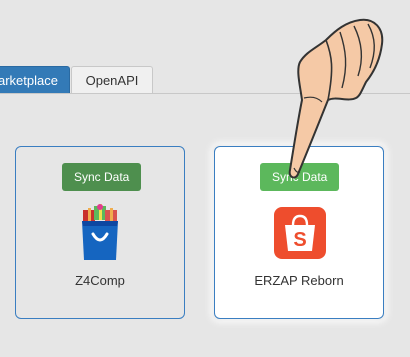 The width and height of the screenshot is (410, 357). I want to click on tab-marketplace: arketplace, so click(35, 79).